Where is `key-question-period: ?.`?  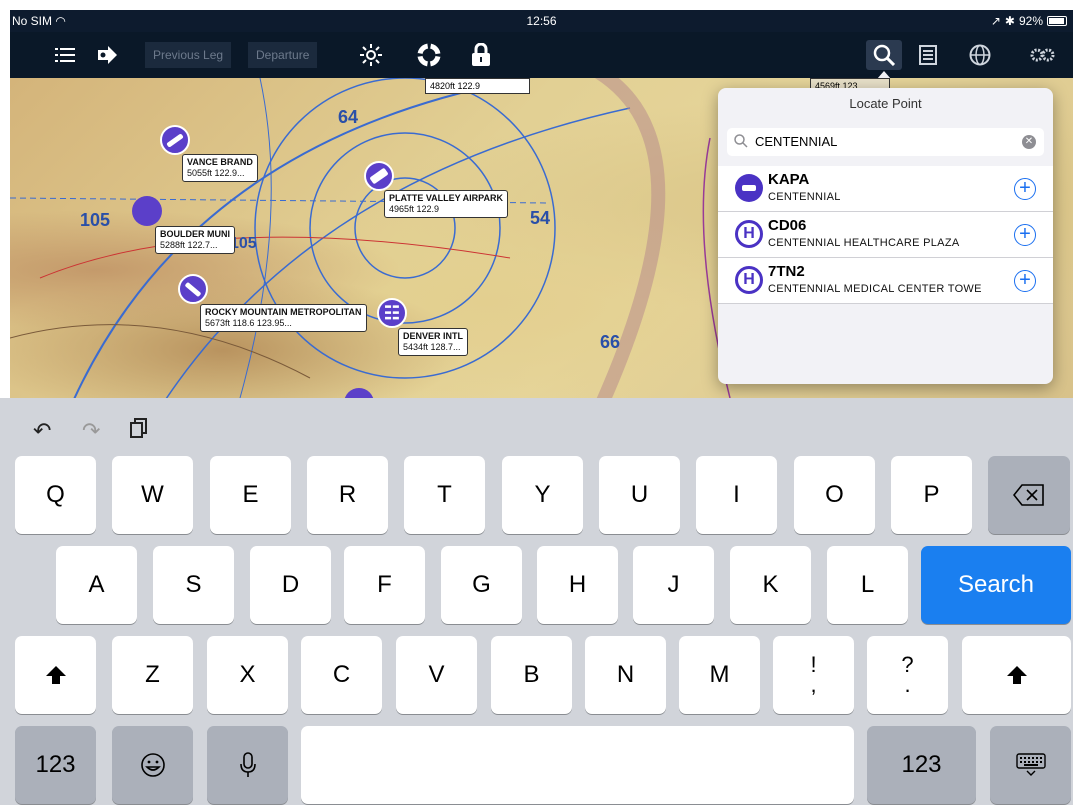
key-question-period: ?. is located at coordinates (907, 675).